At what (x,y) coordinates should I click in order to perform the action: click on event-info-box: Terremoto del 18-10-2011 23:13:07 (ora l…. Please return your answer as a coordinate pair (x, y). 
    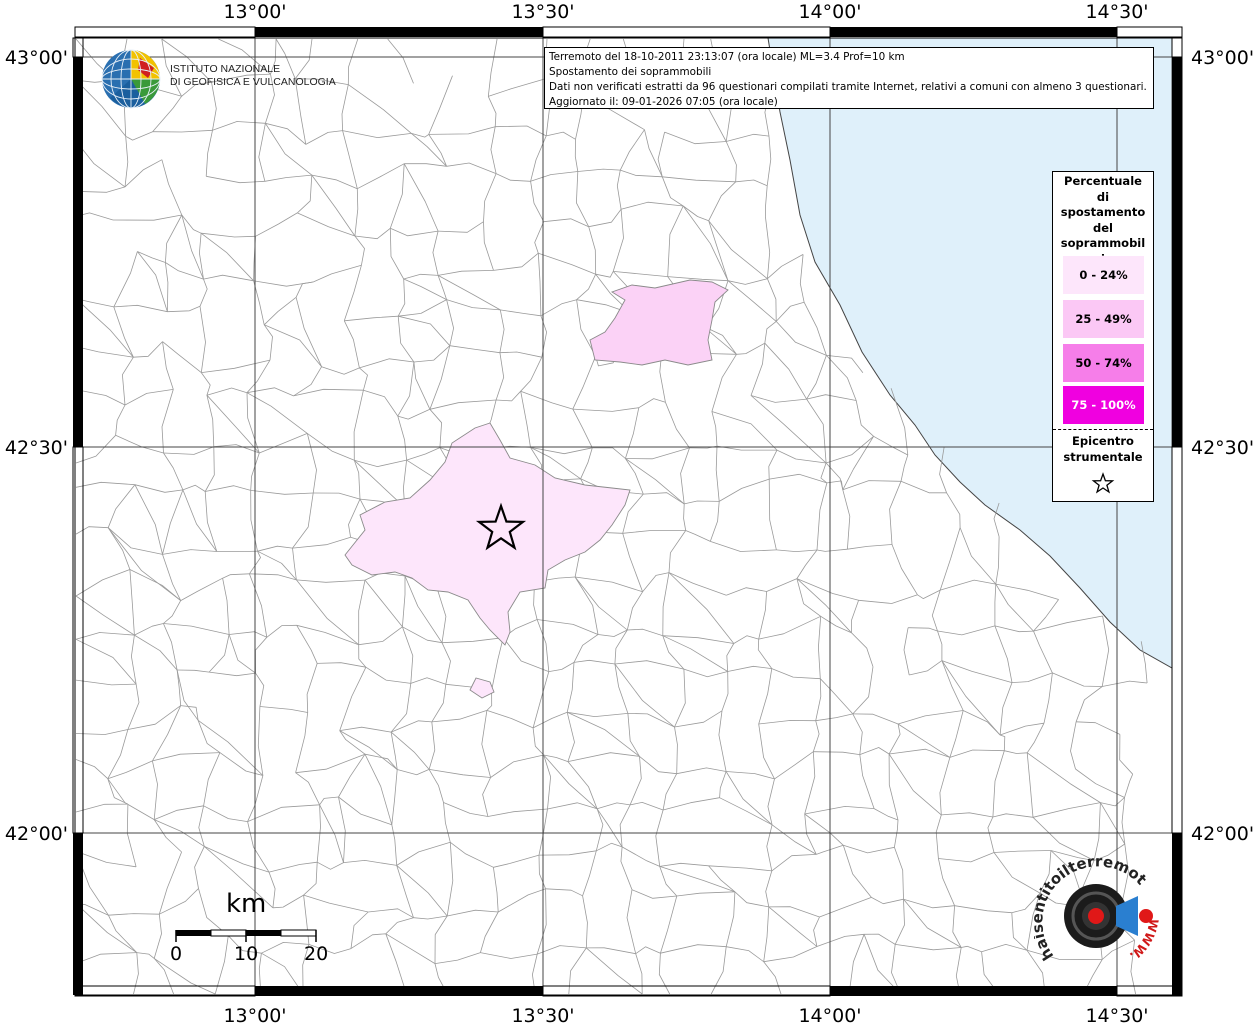
    Looking at the image, I should click on (849, 78).